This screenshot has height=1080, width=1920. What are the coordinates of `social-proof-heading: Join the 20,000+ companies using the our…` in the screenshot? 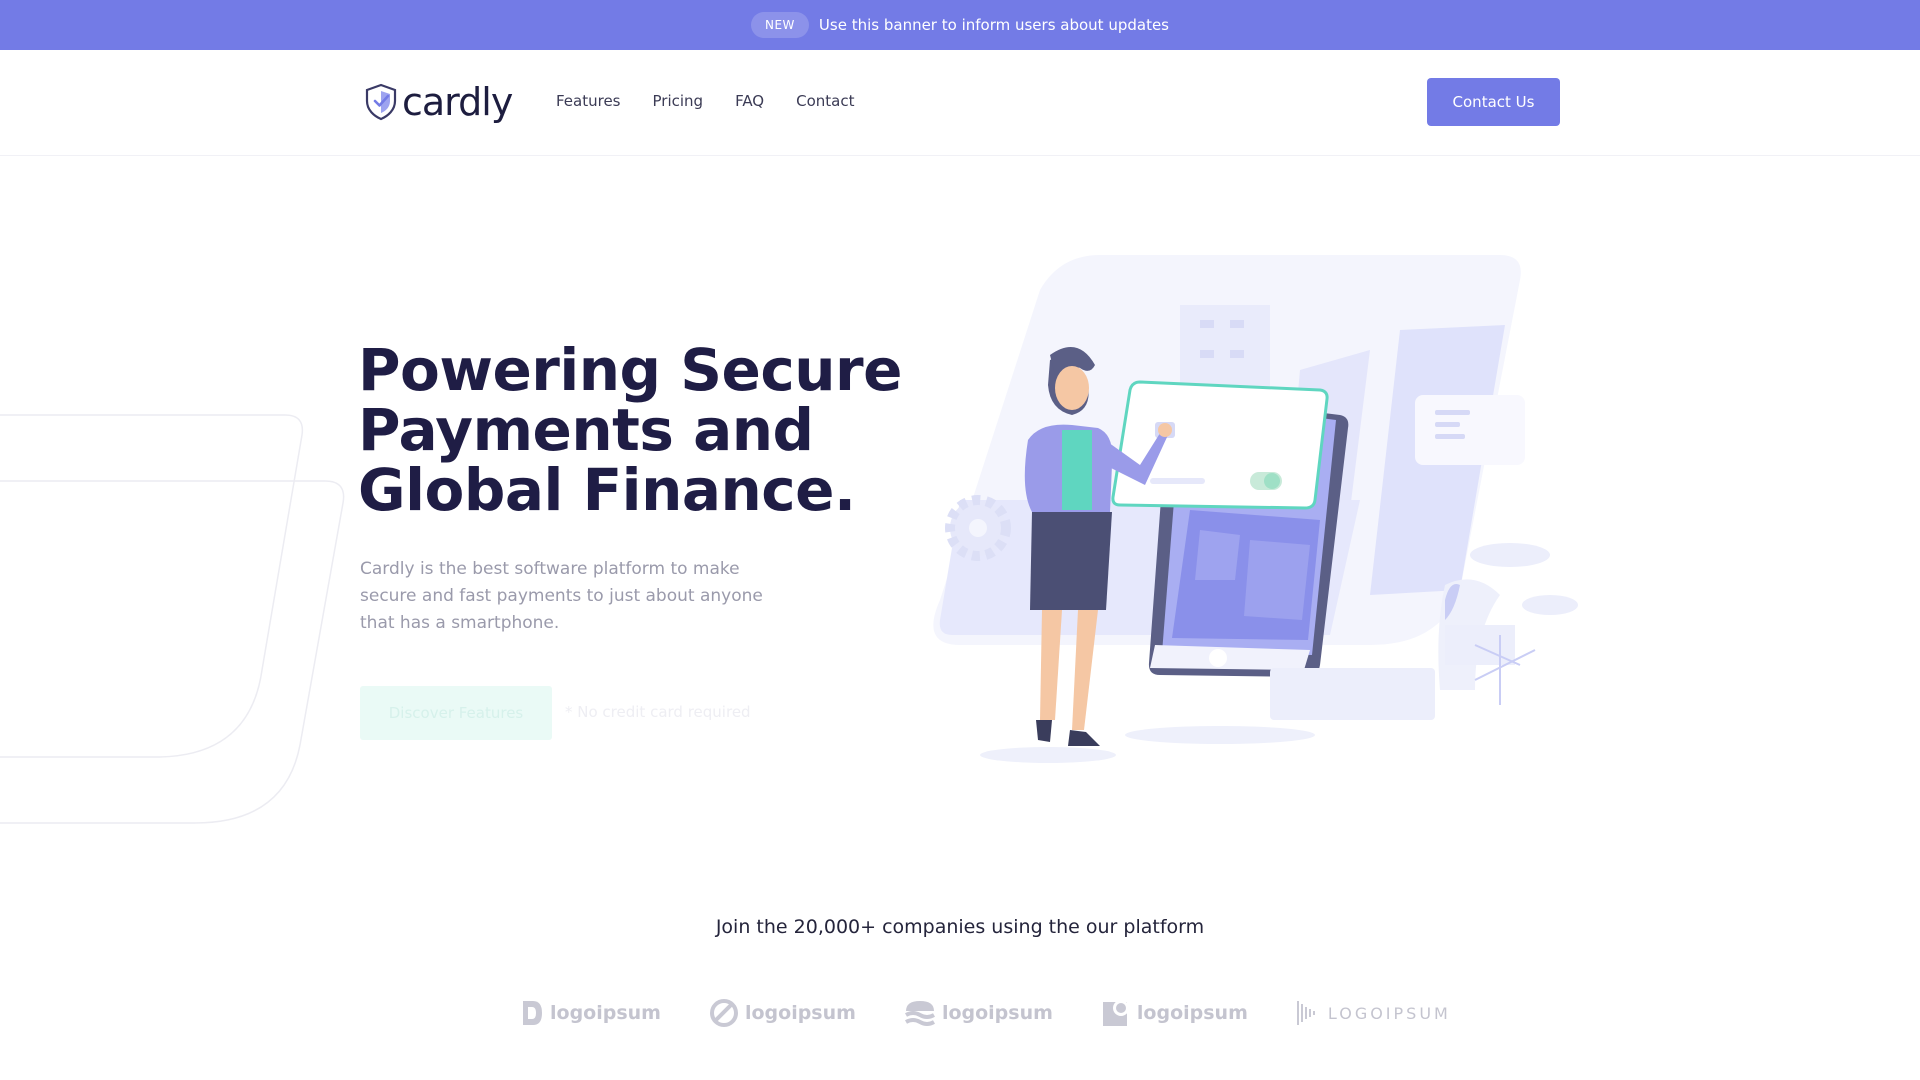 It's located at (960, 927).